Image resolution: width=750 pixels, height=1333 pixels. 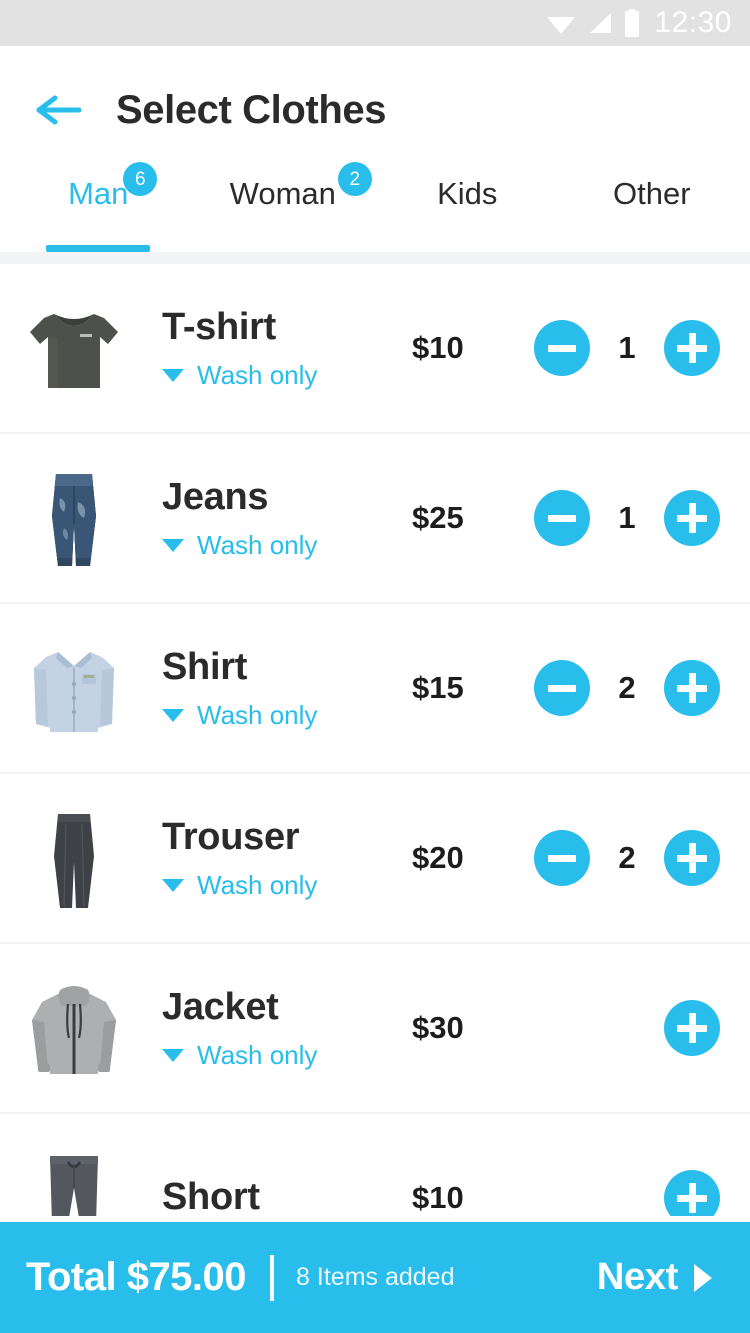 What do you see at coordinates (354, 179) in the screenshot?
I see `tab-woman-badge: 2` at bounding box center [354, 179].